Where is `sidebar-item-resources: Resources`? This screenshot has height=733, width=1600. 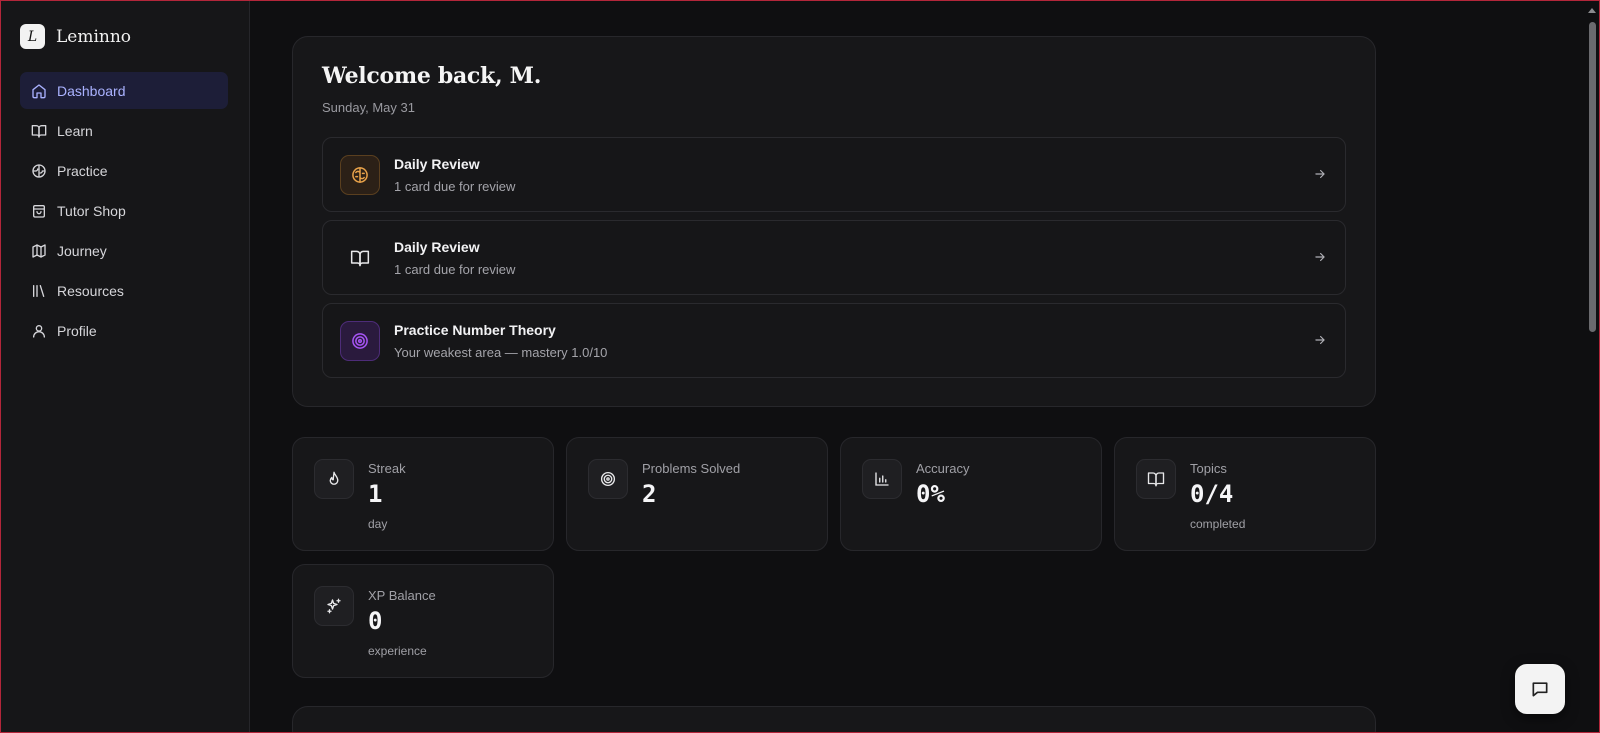
sidebar-item-resources: Resources is located at coordinates (124, 290).